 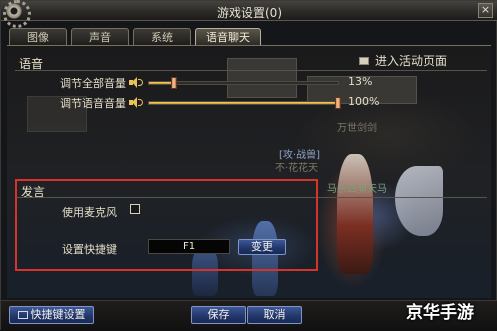 I want to click on enter-activity-link: 进入活动页面, so click(x=403, y=60).